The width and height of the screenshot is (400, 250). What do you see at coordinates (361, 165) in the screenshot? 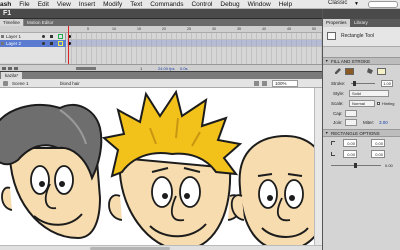
I see `corner-slider-row: 0.00` at bounding box center [361, 165].